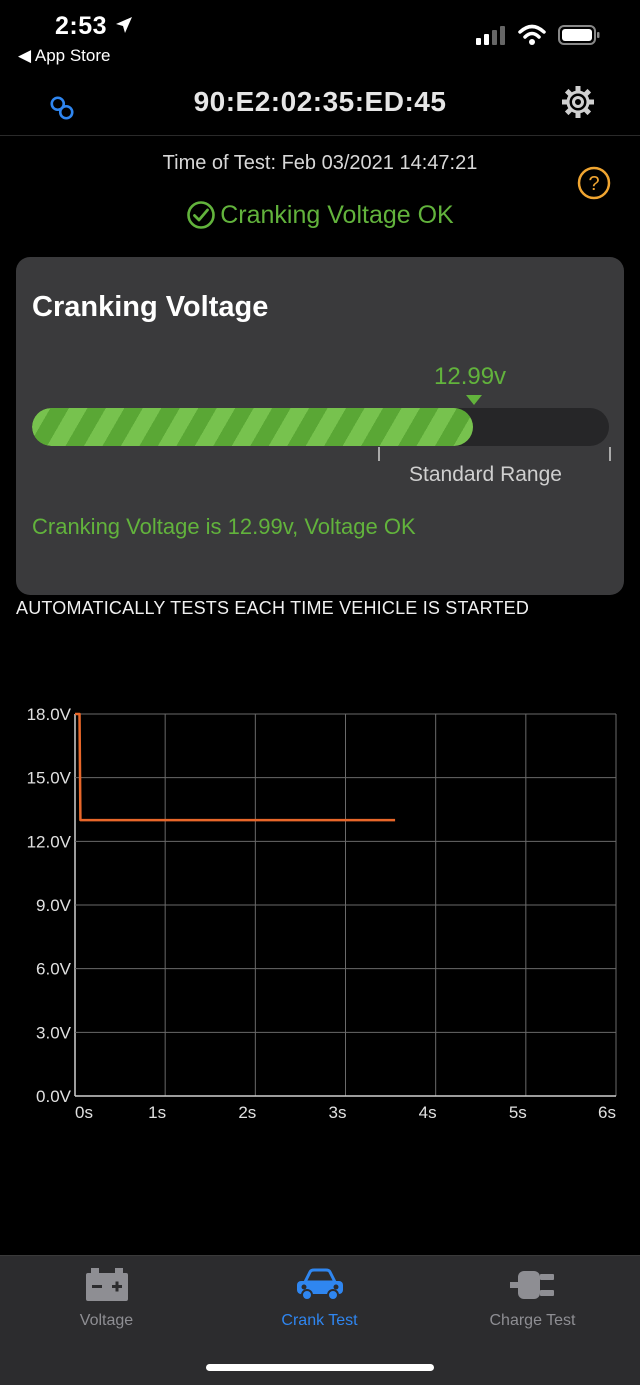 Image resolution: width=640 pixels, height=1385 pixels. Describe the element at coordinates (253, 427) in the screenshot. I see `voltage-bar-fill` at that location.